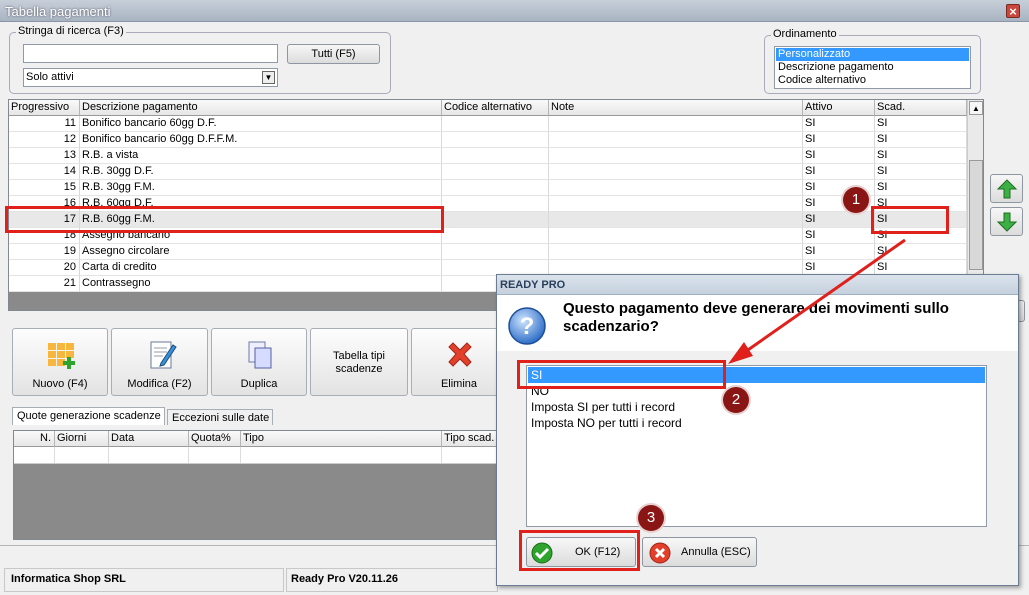  Describe the element at coordinates (150, 53) in the screenshot. I see `search-input` at that location.